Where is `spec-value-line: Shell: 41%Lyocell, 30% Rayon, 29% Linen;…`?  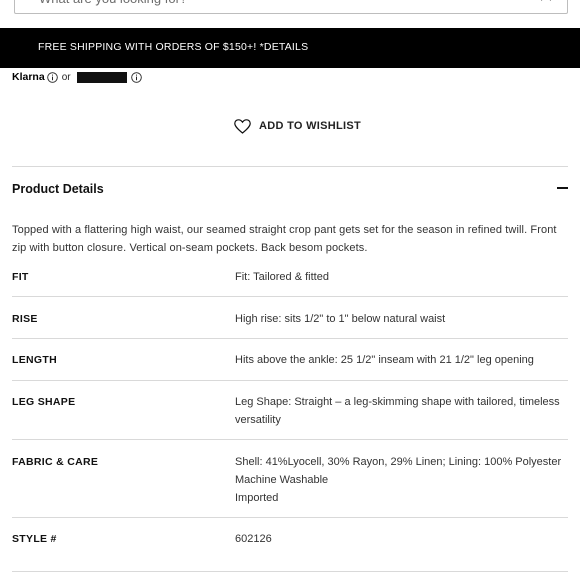 spec-value-line: Shell: 41%Lyocell, 30% Rayon, 29% Linen;… is located at coordinates (398, 462).